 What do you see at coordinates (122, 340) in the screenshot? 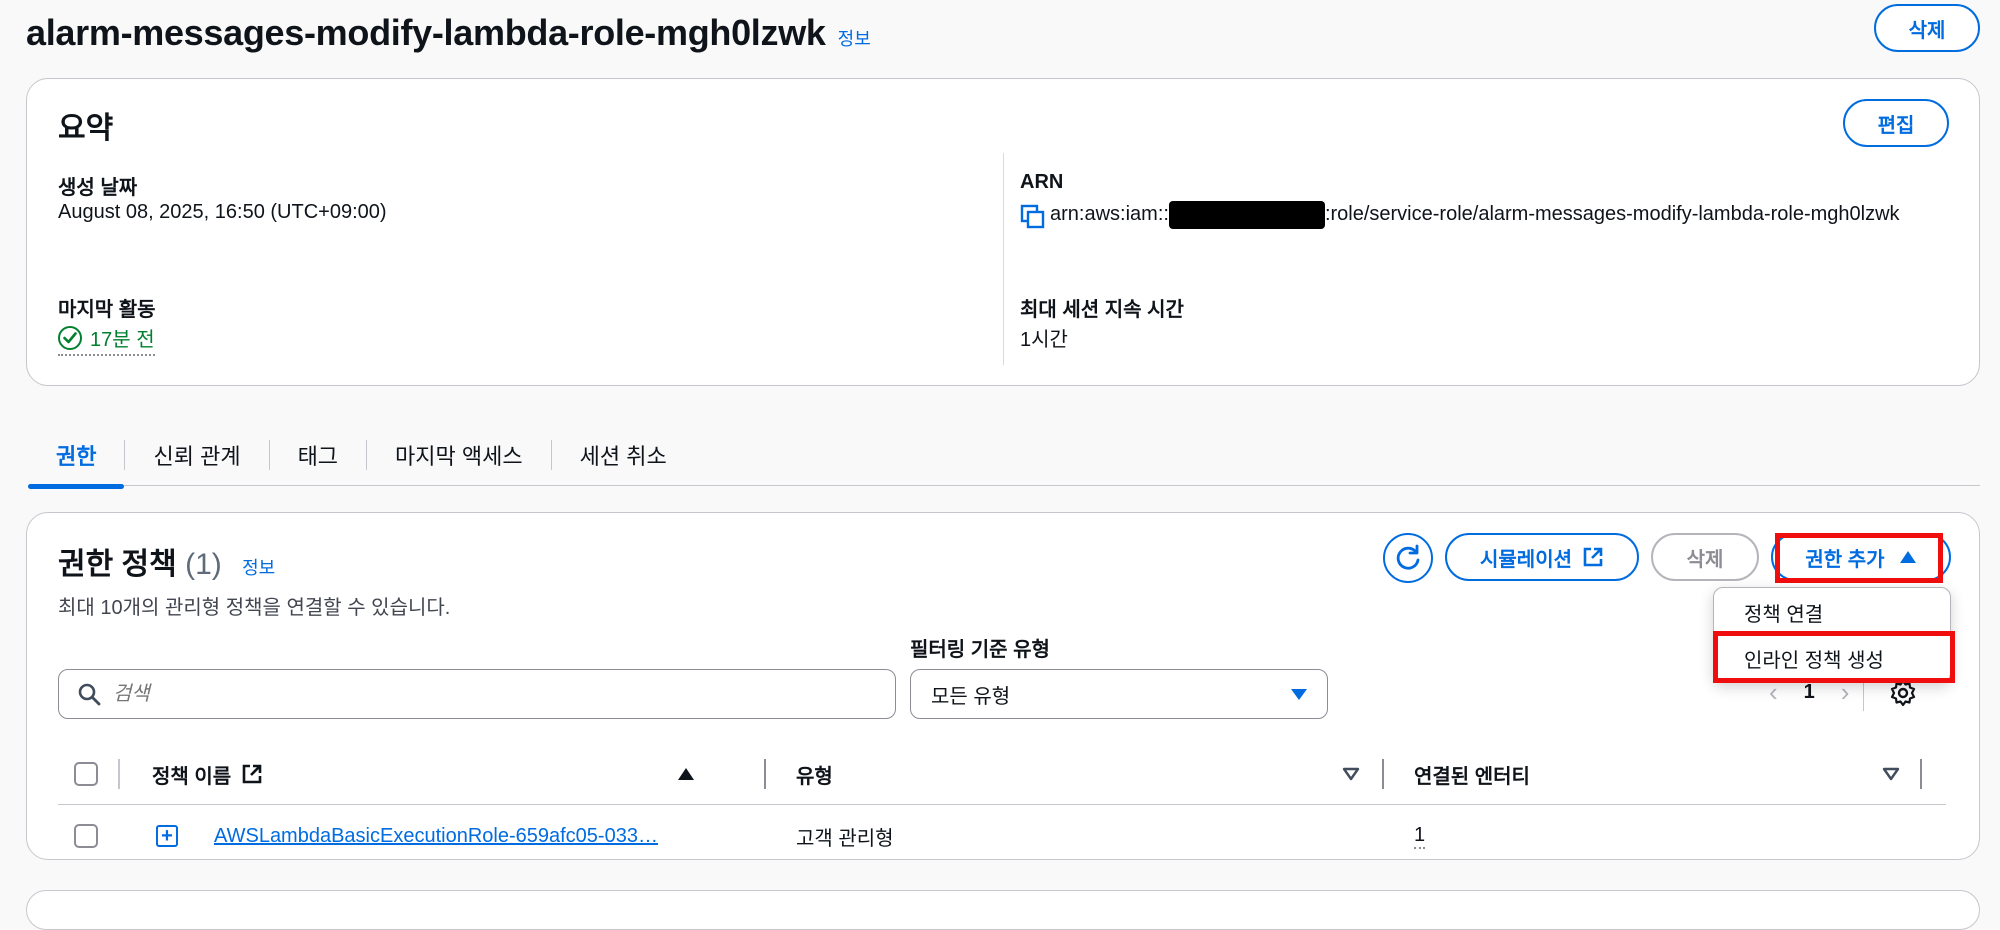
I see `last-activity-text: 17분 전` at bounding box center [122, 340].